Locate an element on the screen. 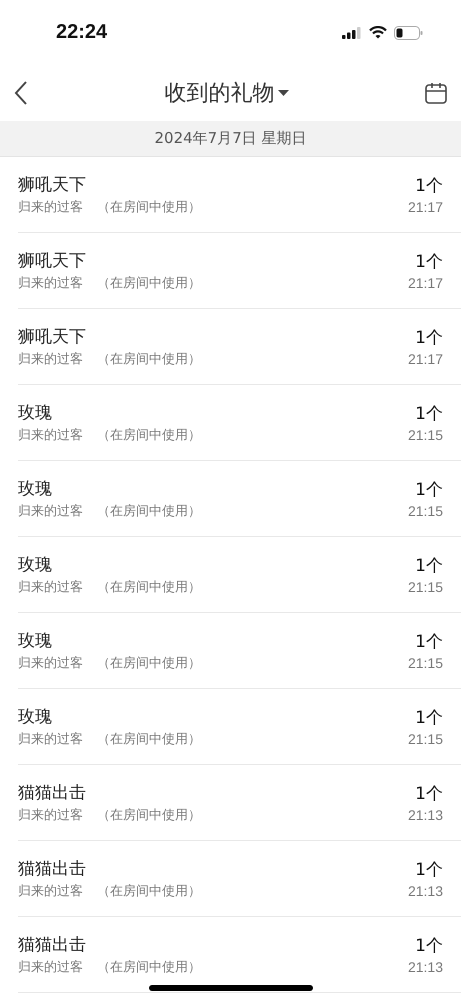 Image resolution: width=461 pixels, height=1000 pixels. back-icon is located at coordinates (21, 93).